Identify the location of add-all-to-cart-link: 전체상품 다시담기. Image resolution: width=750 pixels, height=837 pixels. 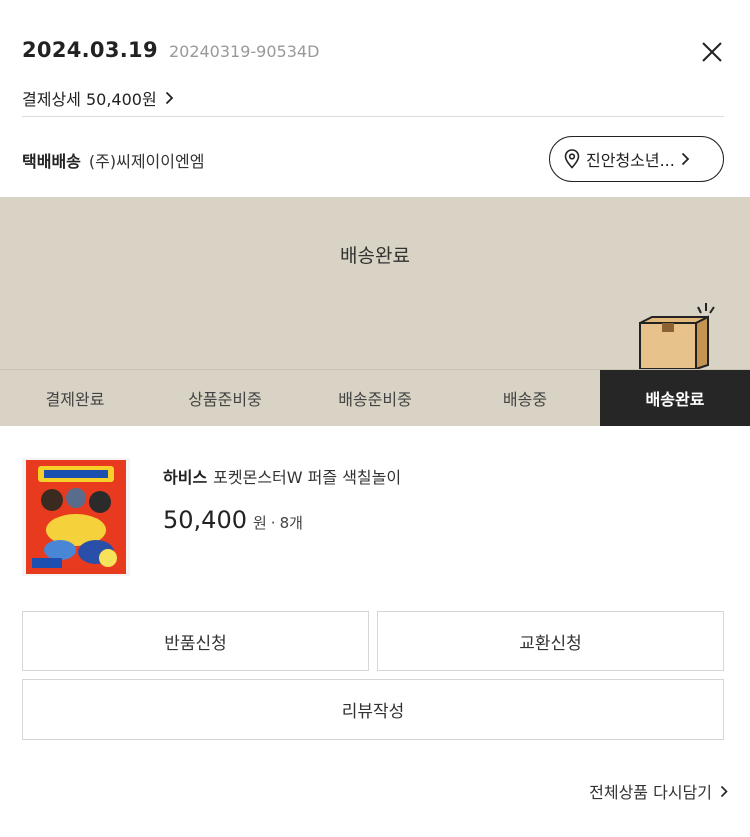
(658, 791).